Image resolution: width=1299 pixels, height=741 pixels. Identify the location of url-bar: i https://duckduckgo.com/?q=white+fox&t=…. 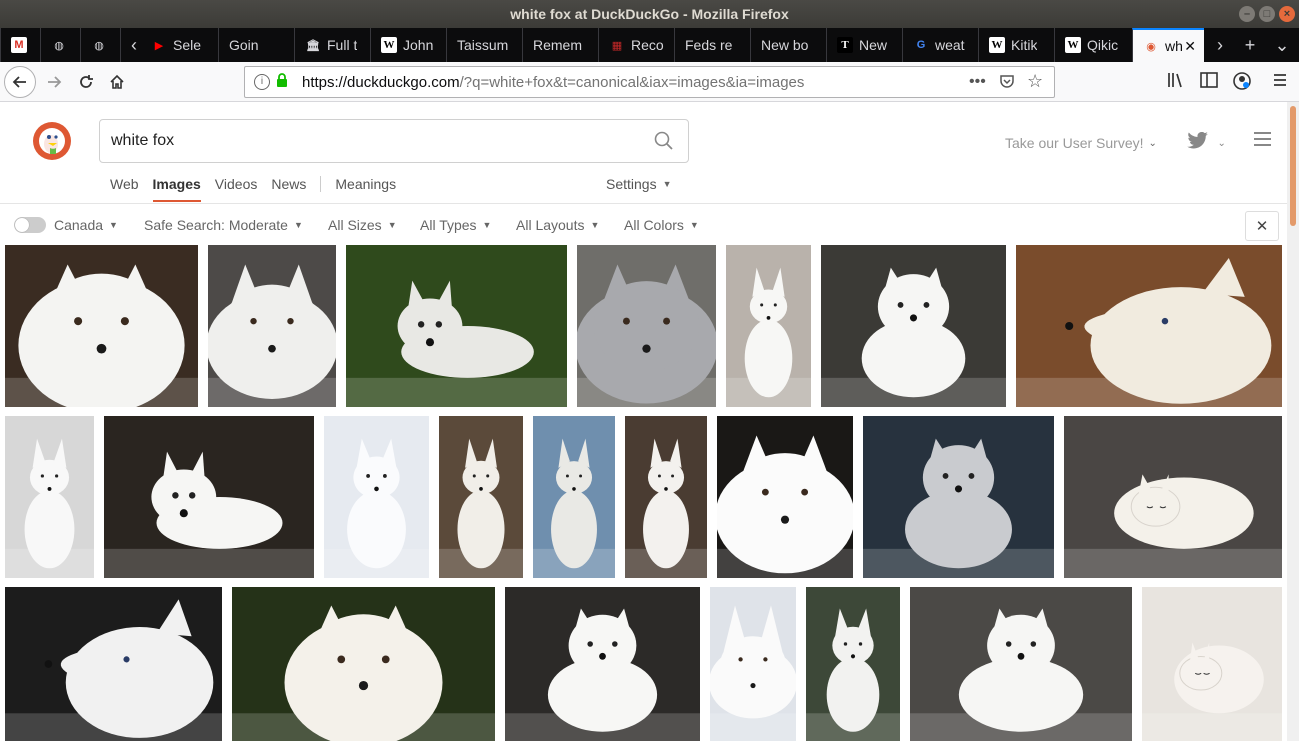
(649, 82).